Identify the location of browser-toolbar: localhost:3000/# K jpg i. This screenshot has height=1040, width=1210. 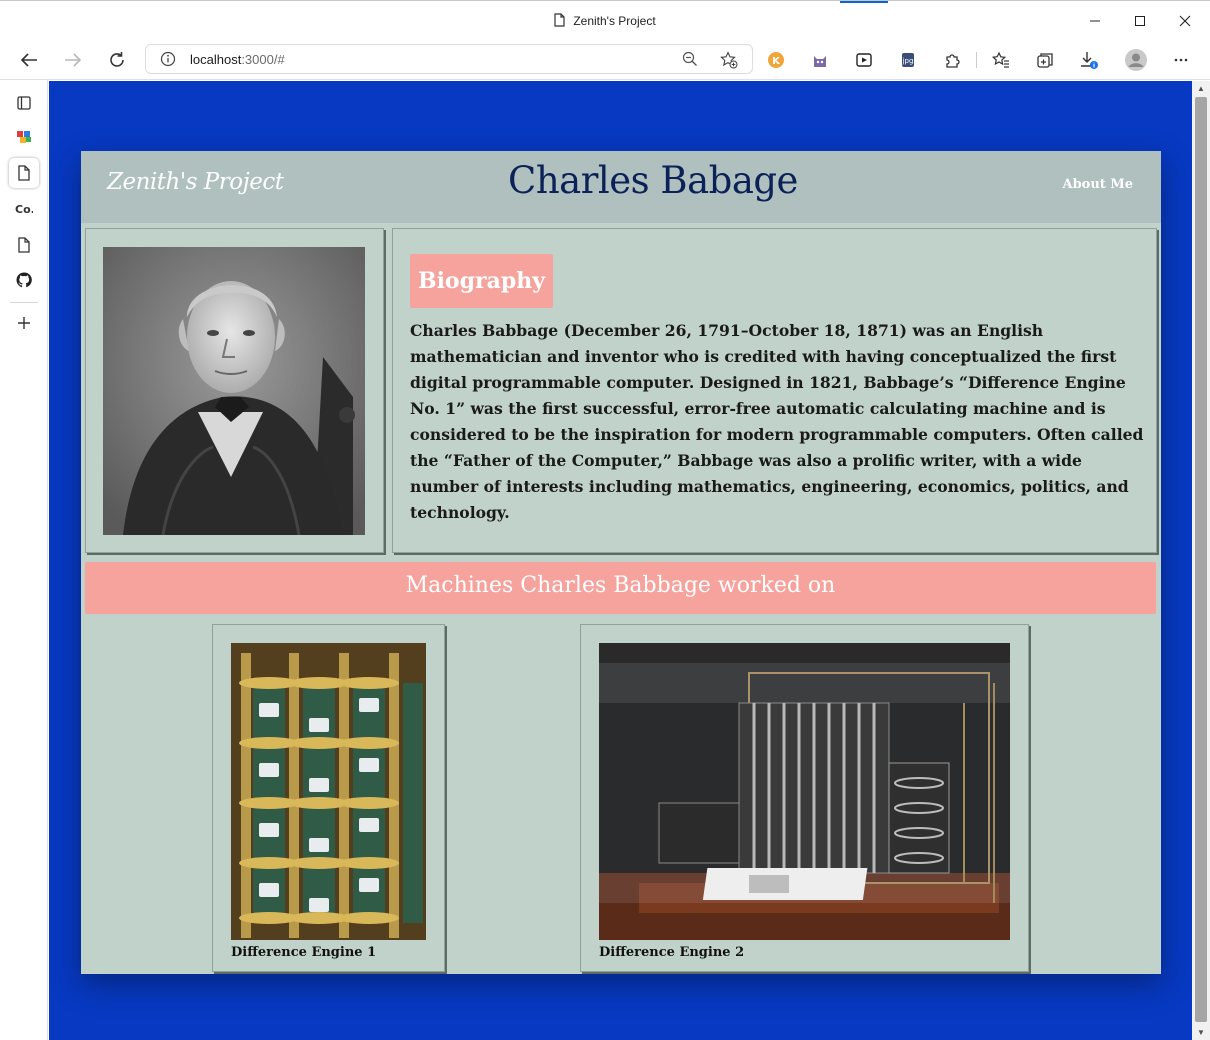
(605, 60).